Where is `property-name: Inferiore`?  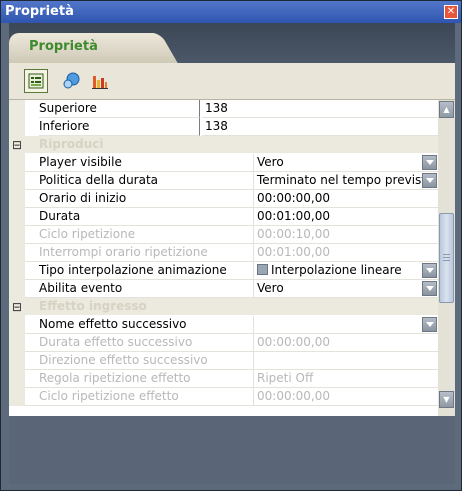 property-name: Inferiore is located at coordinates (119, 127).